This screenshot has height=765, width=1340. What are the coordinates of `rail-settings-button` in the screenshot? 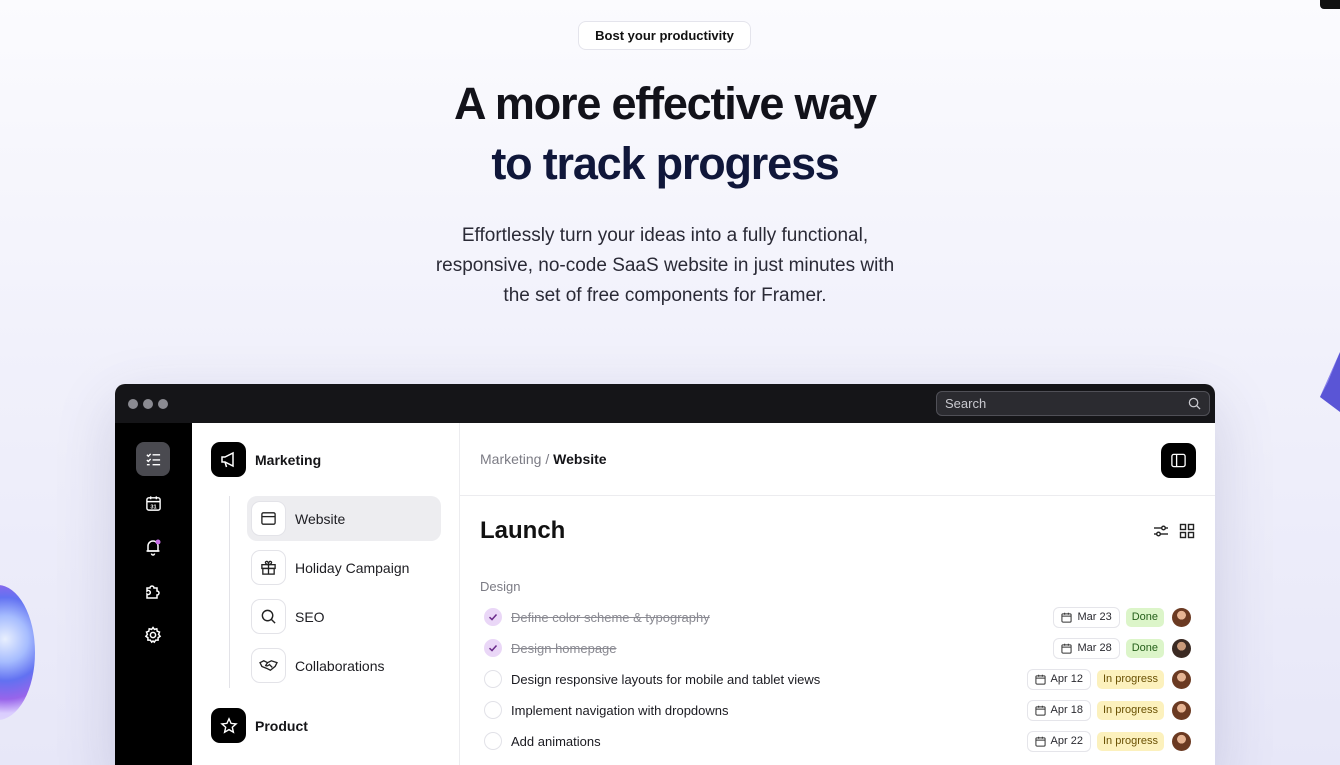 It's located at (153, 635).